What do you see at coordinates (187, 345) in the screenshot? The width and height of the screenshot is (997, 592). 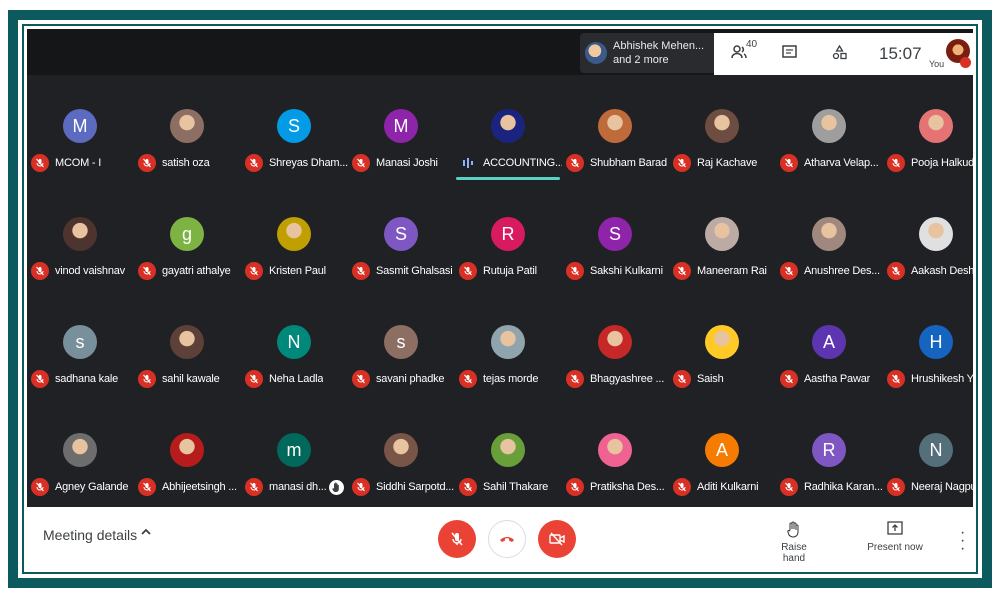 I see `participant-tile: sahil kawale` at bounding box center [187, 345].